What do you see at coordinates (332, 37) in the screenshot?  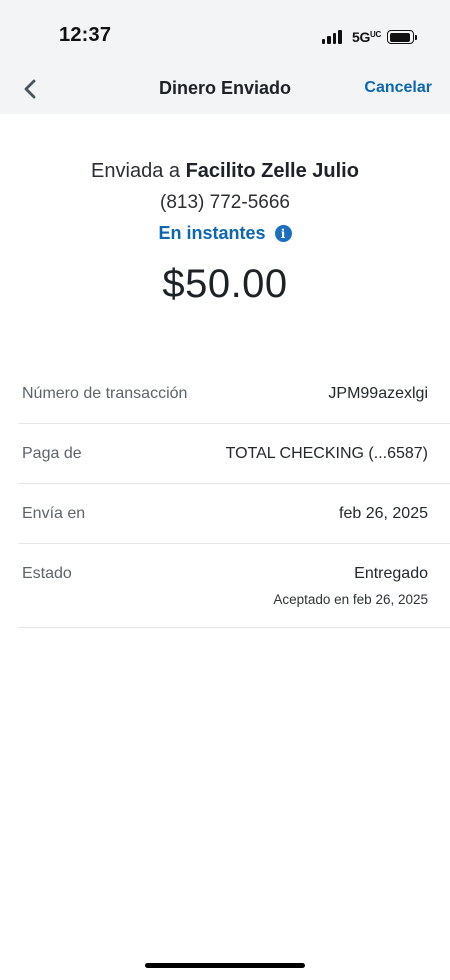 I see `cellular-signal-icon` at bounding box center [332, 37].